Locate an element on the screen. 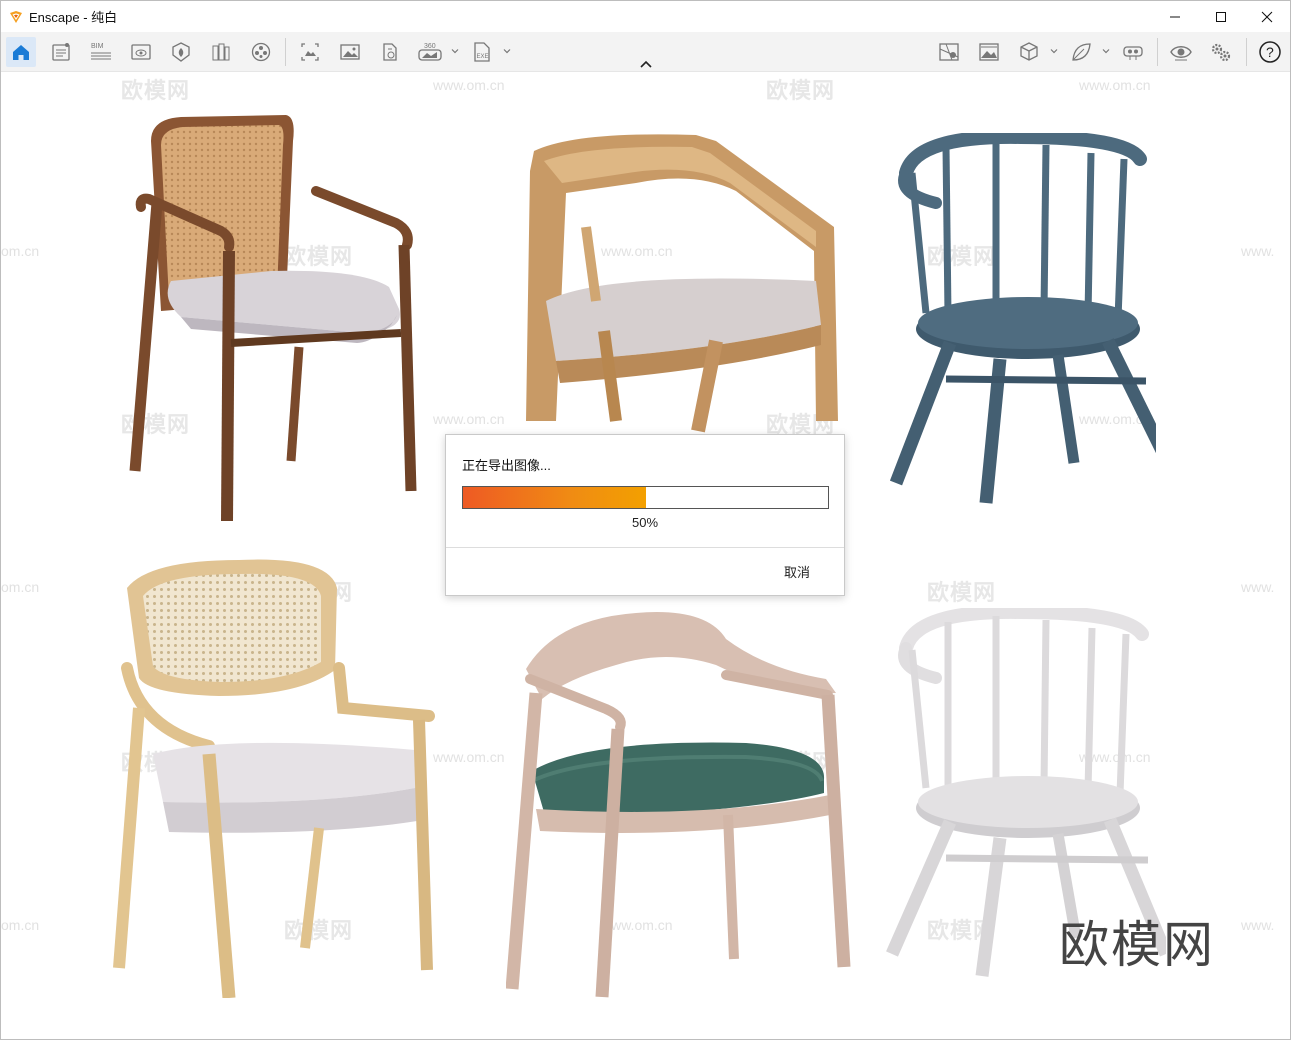  exe-export-icon: EXE is located at coordinates (482, 52).